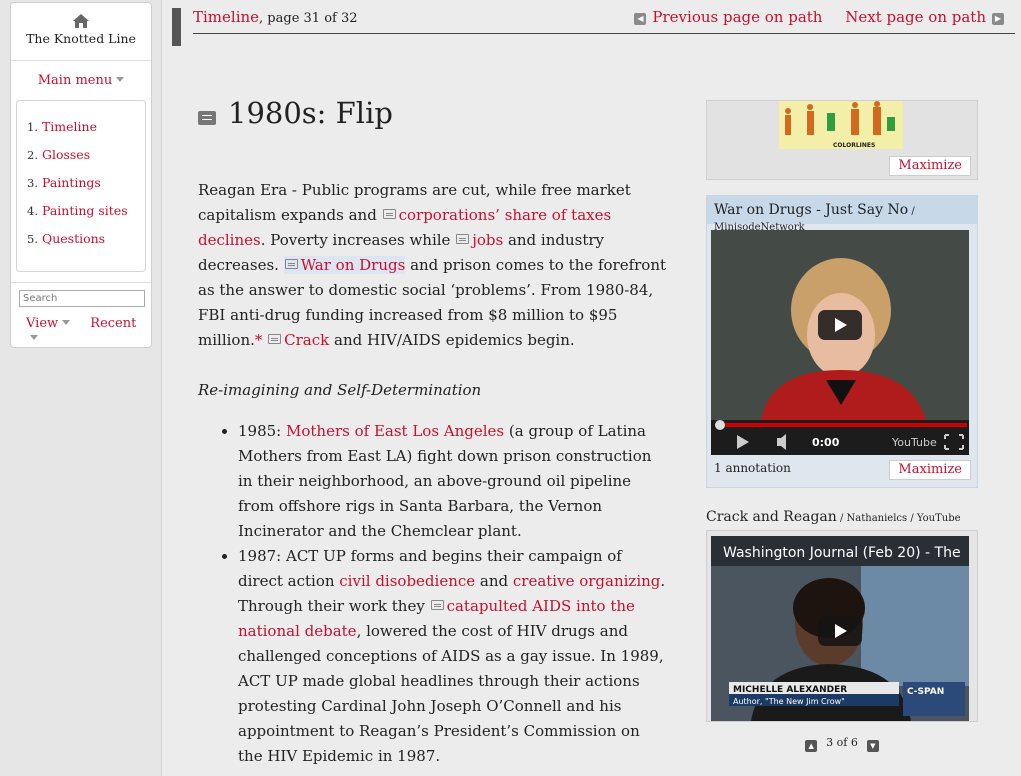 The height and width of the screenshot is (776, 1021). I want to click on view-recent-row: View Recent, so click(88, 331).